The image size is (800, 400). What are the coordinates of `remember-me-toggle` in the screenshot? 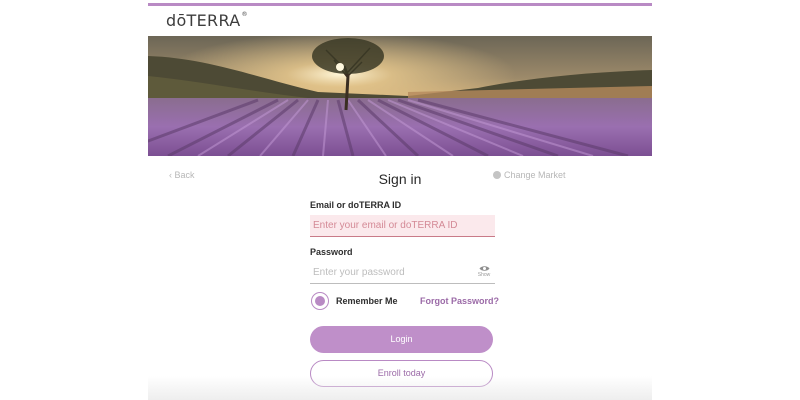 It's located at (320, 301).